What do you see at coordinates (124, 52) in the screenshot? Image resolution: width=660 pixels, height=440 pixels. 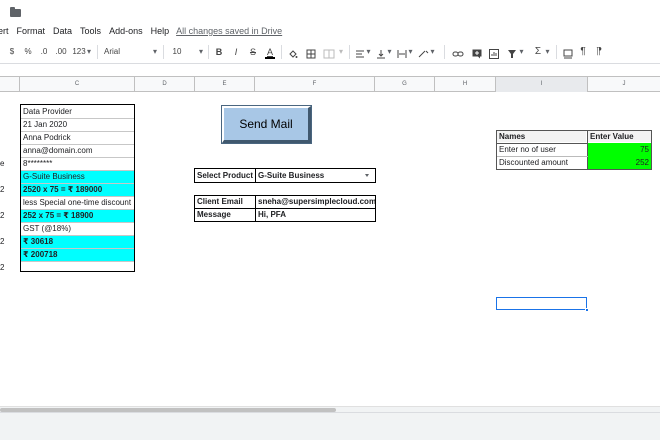 I see `font-select: Arial` at bounding box center [124, 52].